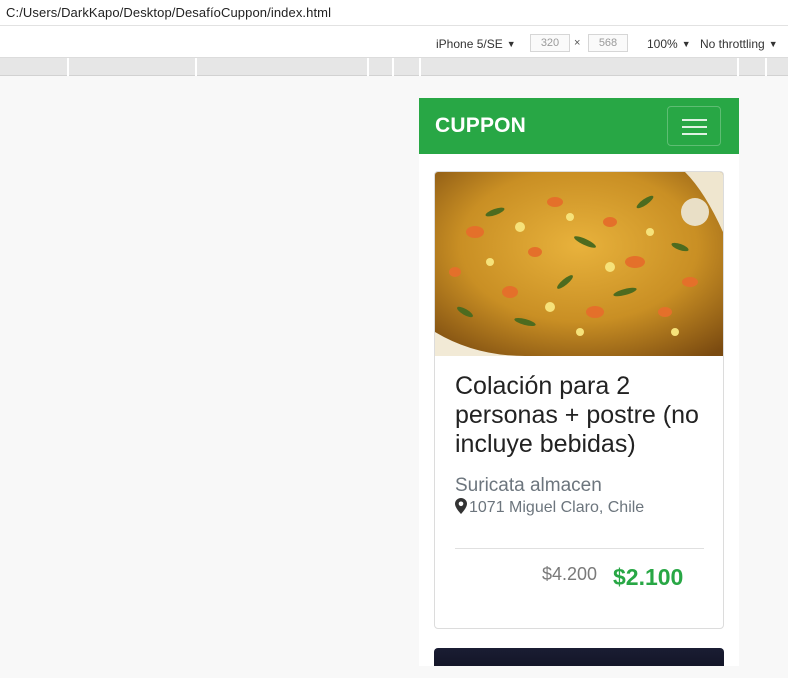 This screenshot has width=788, height=678. What do you see at coordinates (480, 126) in the screenshot?
I see `brand-logo: CUPPON` at bounding box center [480, 126].